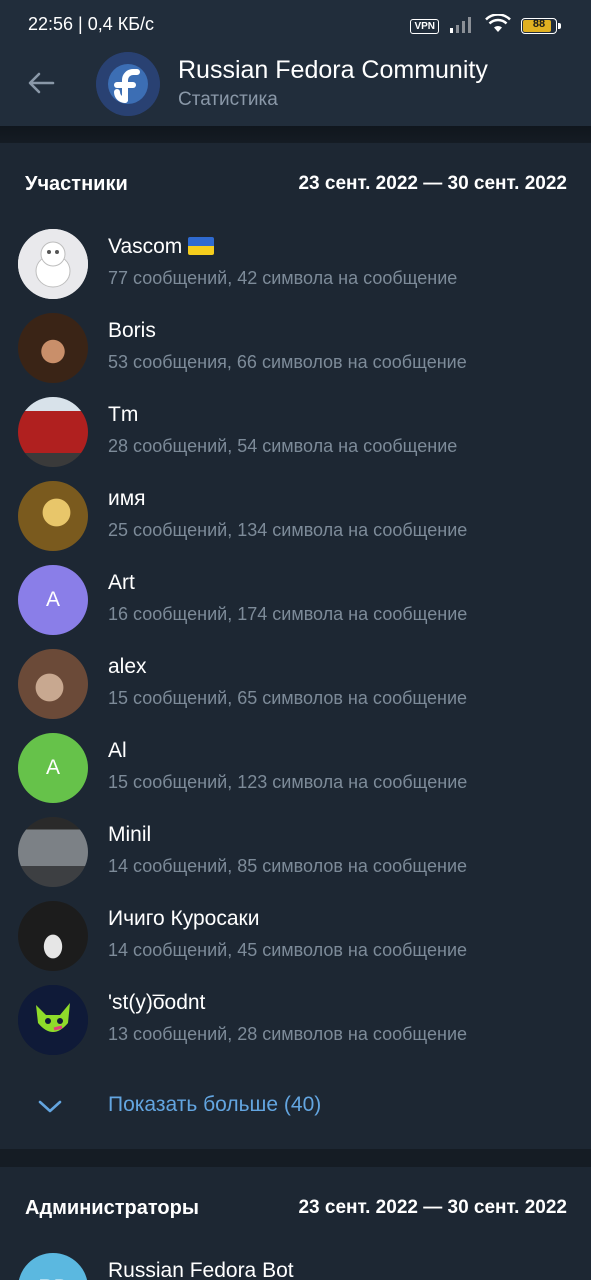  I want to click on member-name: Tm, so click(123, 414).